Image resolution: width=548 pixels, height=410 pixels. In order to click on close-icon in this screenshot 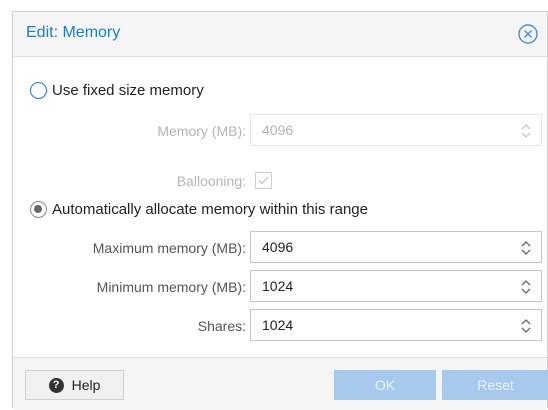, I will do `click(528, 34)`.